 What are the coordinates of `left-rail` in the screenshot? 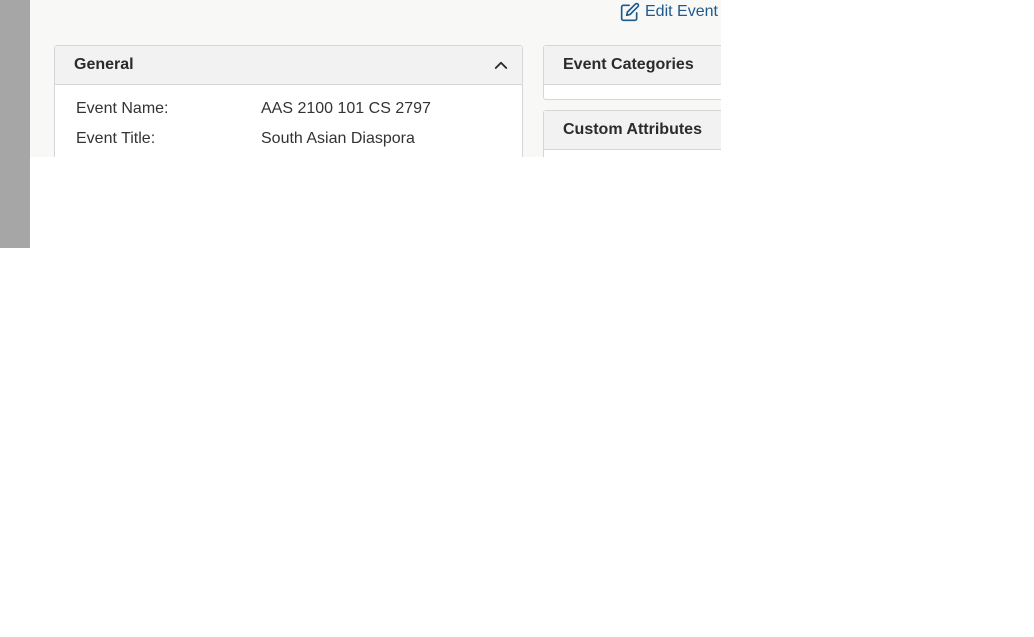 It's located at (15, 124).